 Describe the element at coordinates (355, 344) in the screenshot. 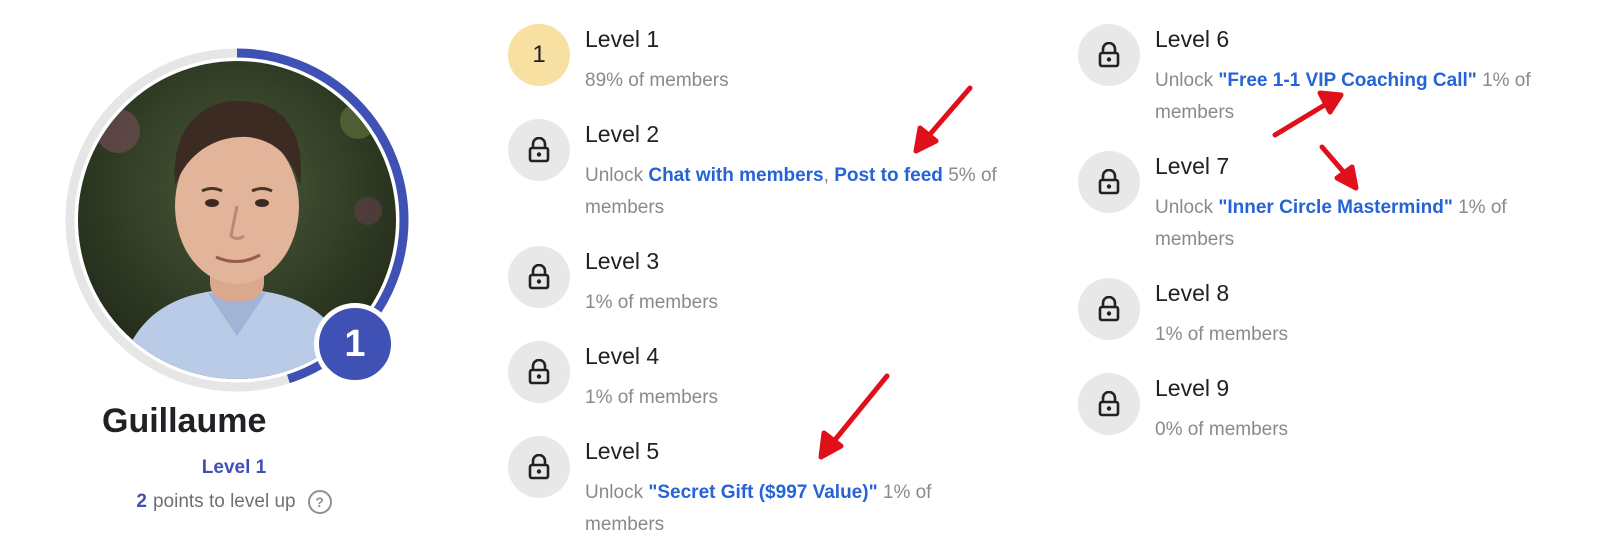

I see `level-badge: 1` at that location.